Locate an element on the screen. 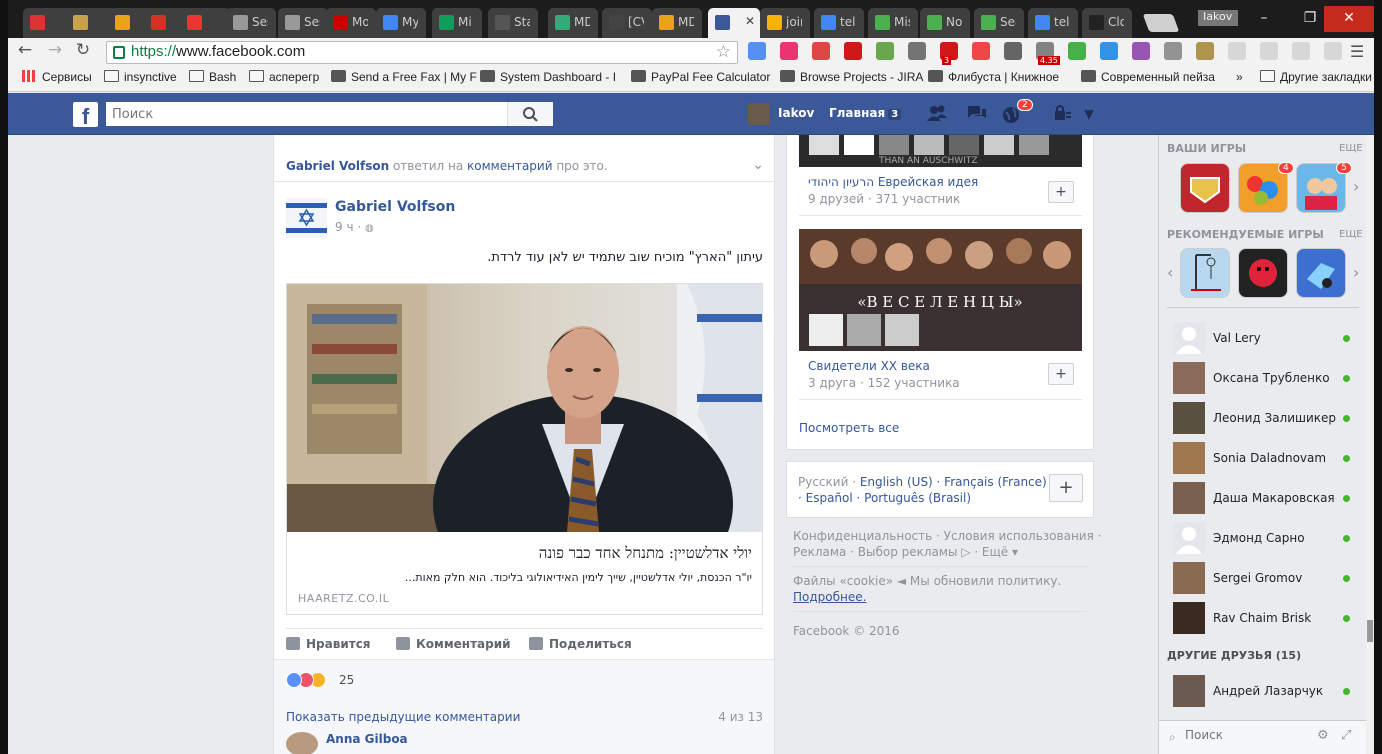 This screenshot has height=754, width=1382. previous-comments-link: Показать предыдущие комментарии is located at coordinates (403, 717).